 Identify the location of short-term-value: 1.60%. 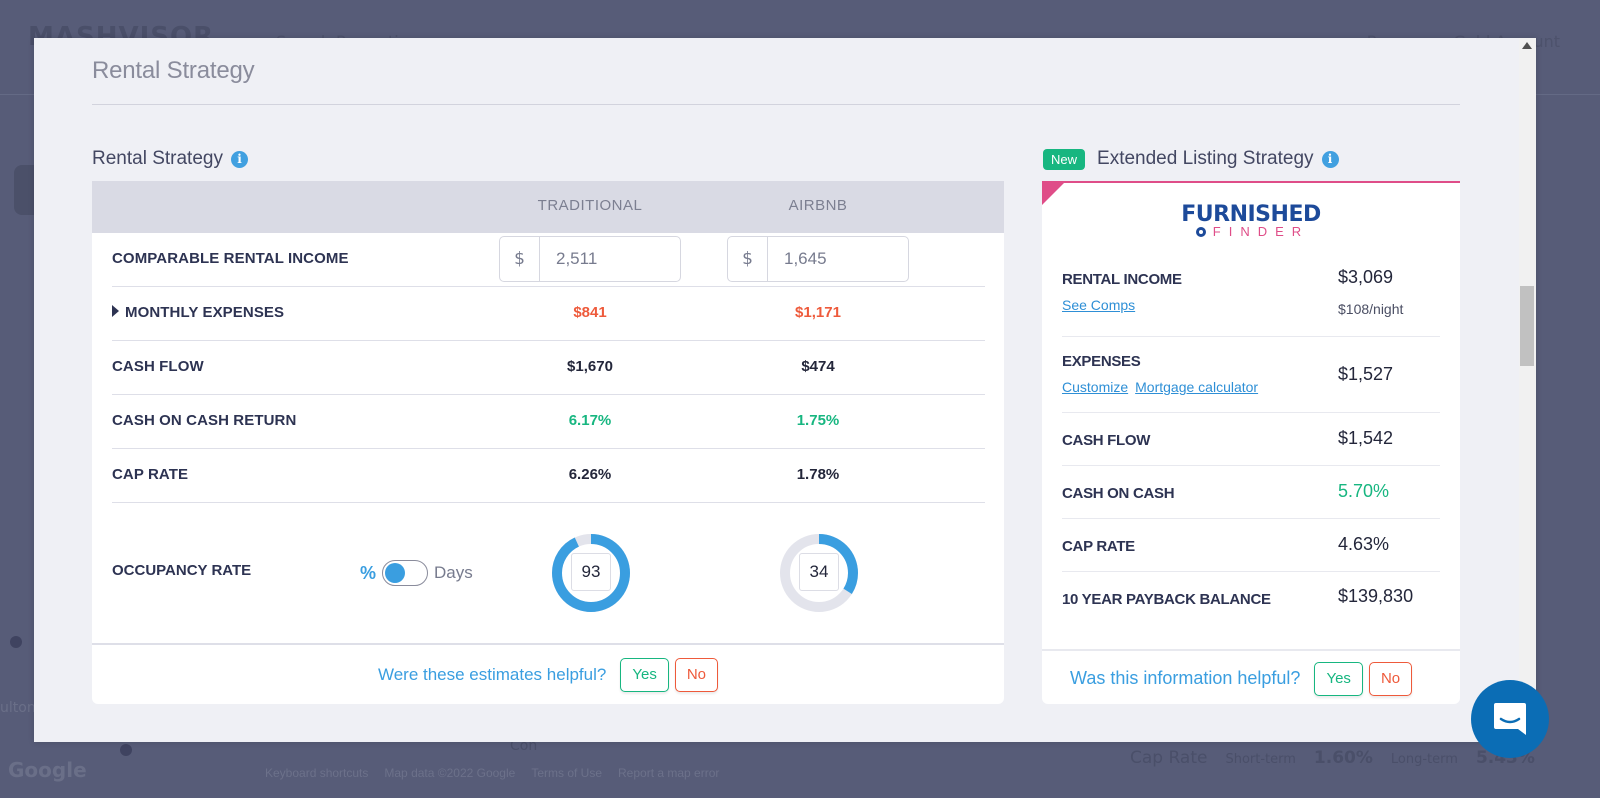
(1343, 758).